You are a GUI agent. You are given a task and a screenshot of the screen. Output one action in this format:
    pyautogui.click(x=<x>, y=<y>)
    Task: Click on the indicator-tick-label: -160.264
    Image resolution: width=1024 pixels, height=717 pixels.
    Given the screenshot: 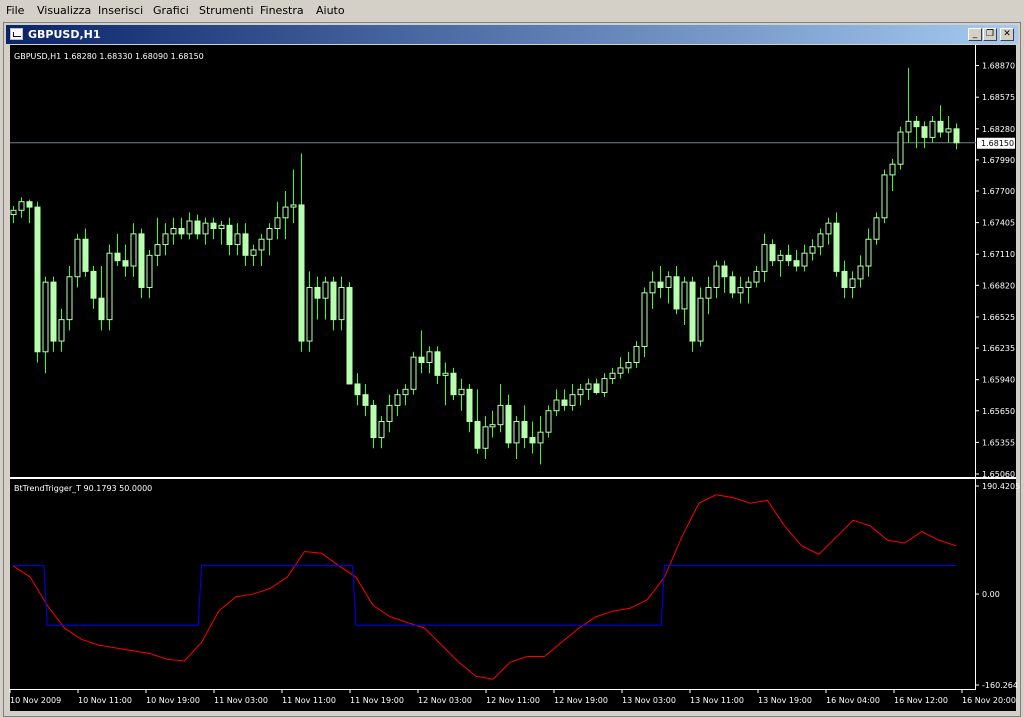 What is the action you would take?
    pyautogui.click(x=1000, y=685)
    